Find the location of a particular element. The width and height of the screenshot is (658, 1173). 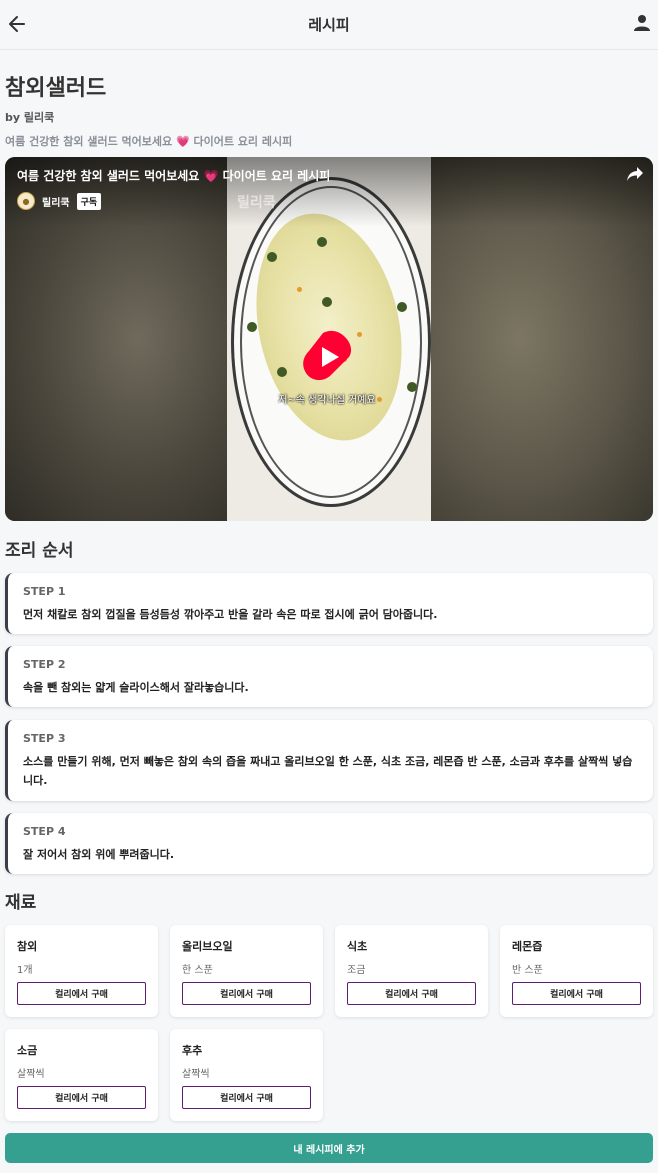

video-channel: ● 릴리쿡 구독 is located at coordinates (59, 201).